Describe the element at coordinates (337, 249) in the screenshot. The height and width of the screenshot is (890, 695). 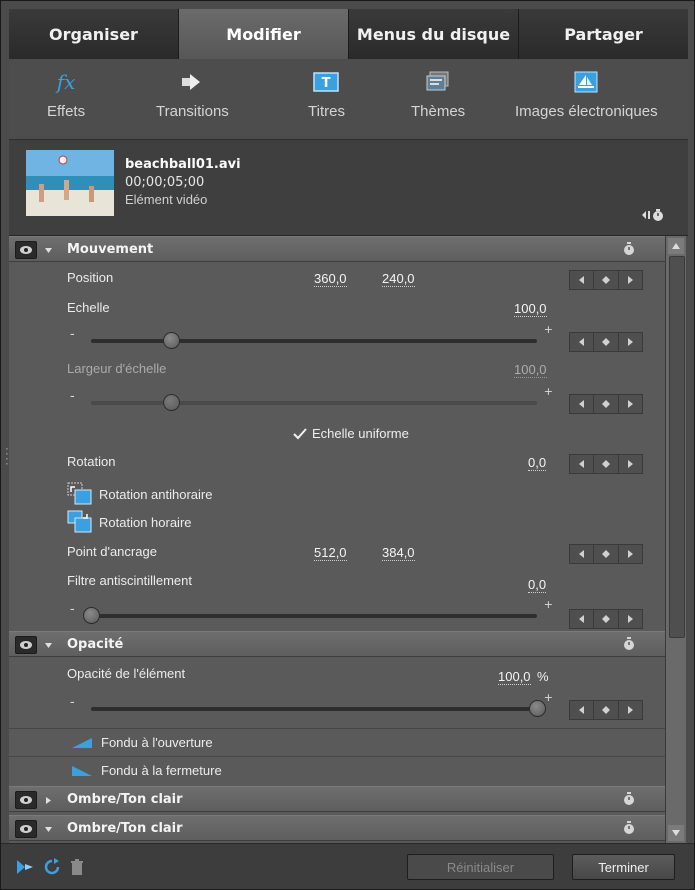
I see `motion-section-header: Mouvement` at that location.